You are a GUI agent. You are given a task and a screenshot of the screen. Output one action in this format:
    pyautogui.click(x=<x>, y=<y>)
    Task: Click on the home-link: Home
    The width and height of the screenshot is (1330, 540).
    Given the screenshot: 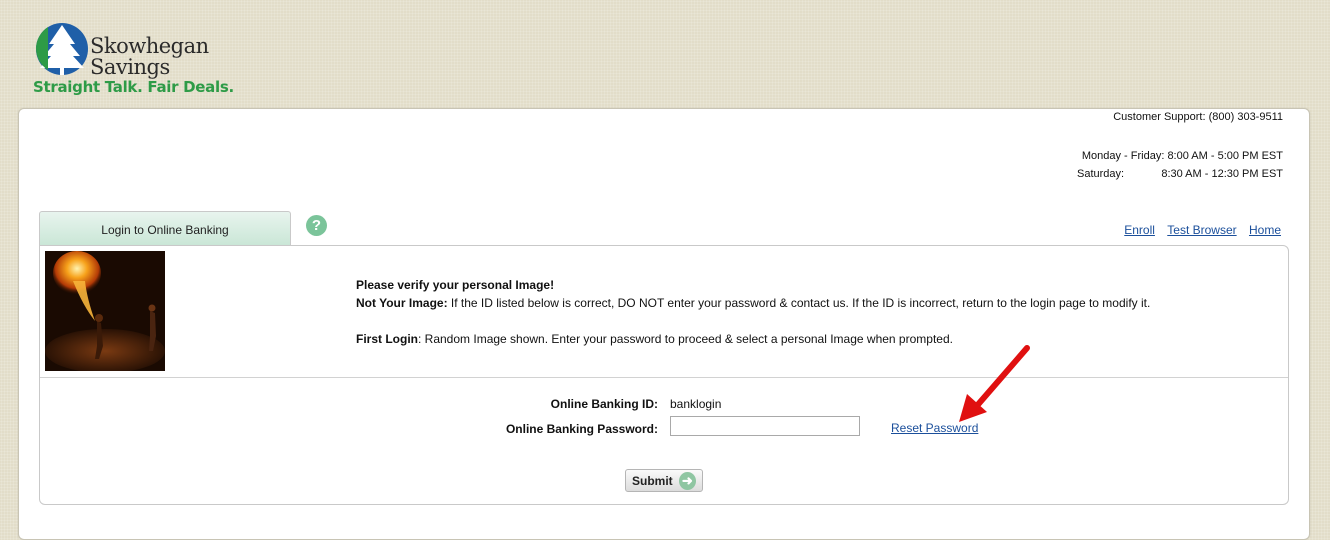 What is the action you would take?
    pyautogui.click(x=1265, y=230)
    